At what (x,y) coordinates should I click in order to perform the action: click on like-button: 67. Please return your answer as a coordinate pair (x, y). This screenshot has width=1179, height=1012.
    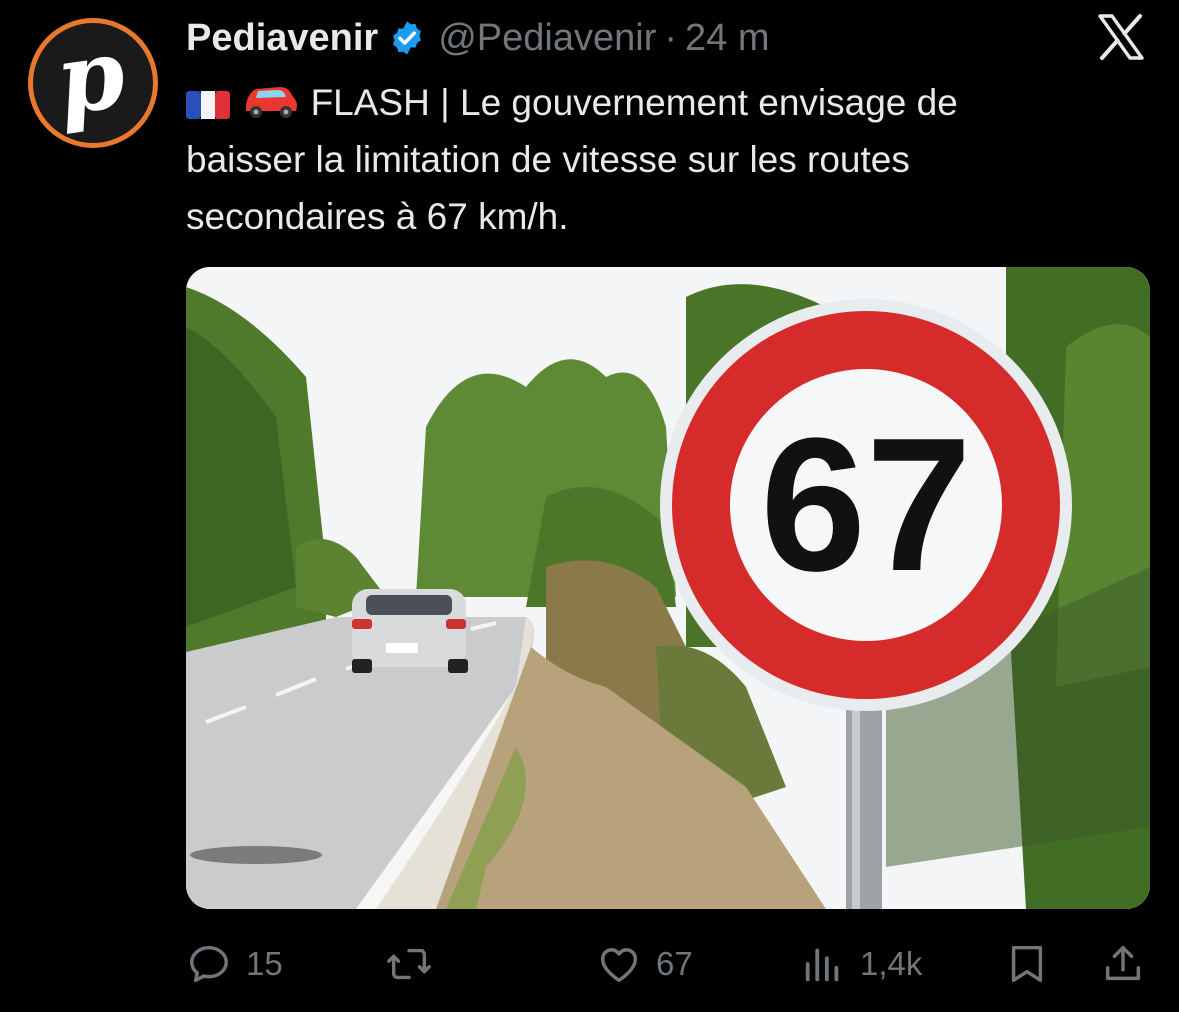
    Looking at the image, I should click on (644, 964).